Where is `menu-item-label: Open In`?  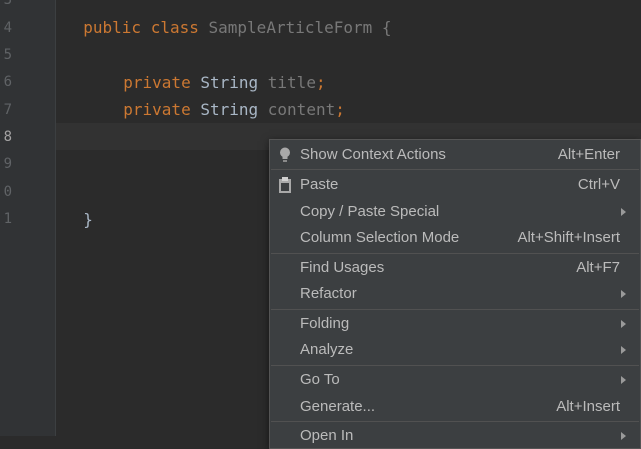 menu-item-label: Open In is located at coordinates (327, 435).